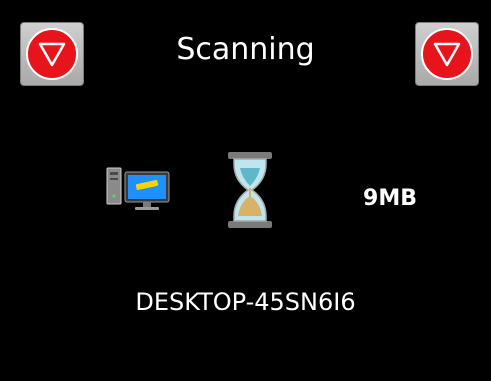 Image resolution: width=491 pixels, height=381 pixels. What do you see at coordinates (390, 198) in the screenshot?
I see `transferred-size: 9MB` at bounding box center [390, 198].